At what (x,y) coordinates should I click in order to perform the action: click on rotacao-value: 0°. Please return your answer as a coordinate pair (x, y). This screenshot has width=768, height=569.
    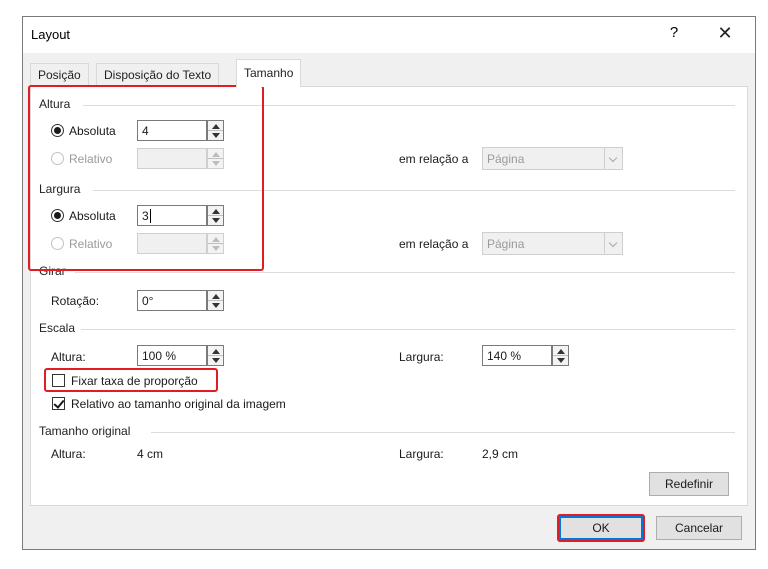
    Looking at the image, I should click on (148, 301).